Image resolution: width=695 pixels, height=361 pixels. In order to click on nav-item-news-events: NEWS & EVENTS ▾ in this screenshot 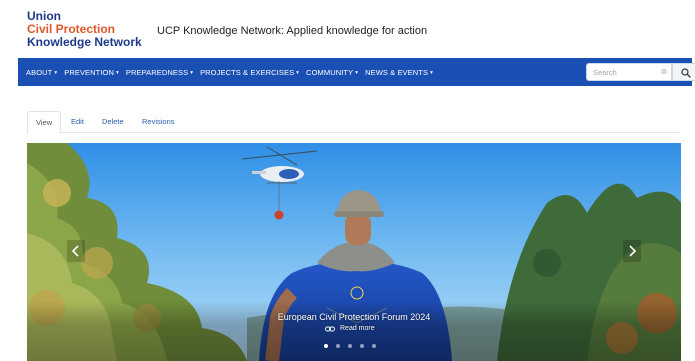, I will do `click(399, 72)`.